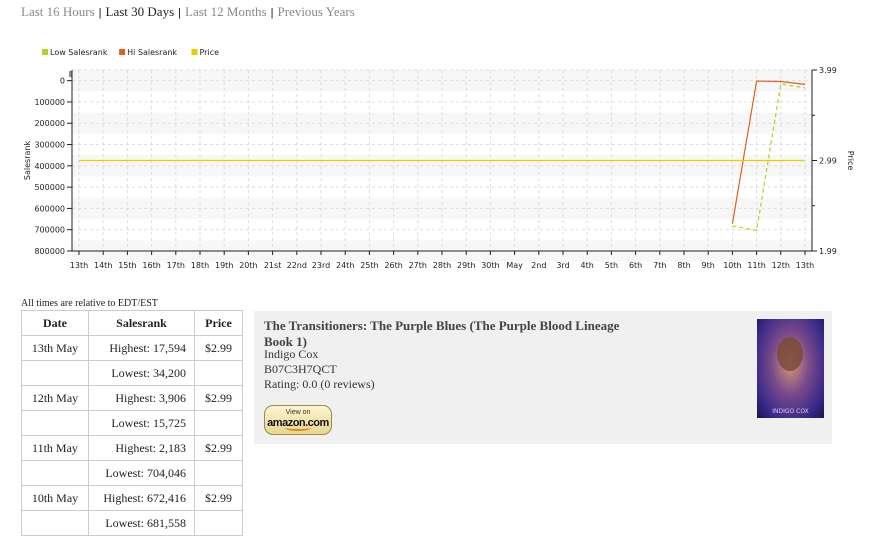 Image resolution: width=879 pixels, height=536 pixels. What do you see at coordinates (442, 265) in the screenshot?
I see `x-tick-label: 28th` at bounding box center [442, 265].